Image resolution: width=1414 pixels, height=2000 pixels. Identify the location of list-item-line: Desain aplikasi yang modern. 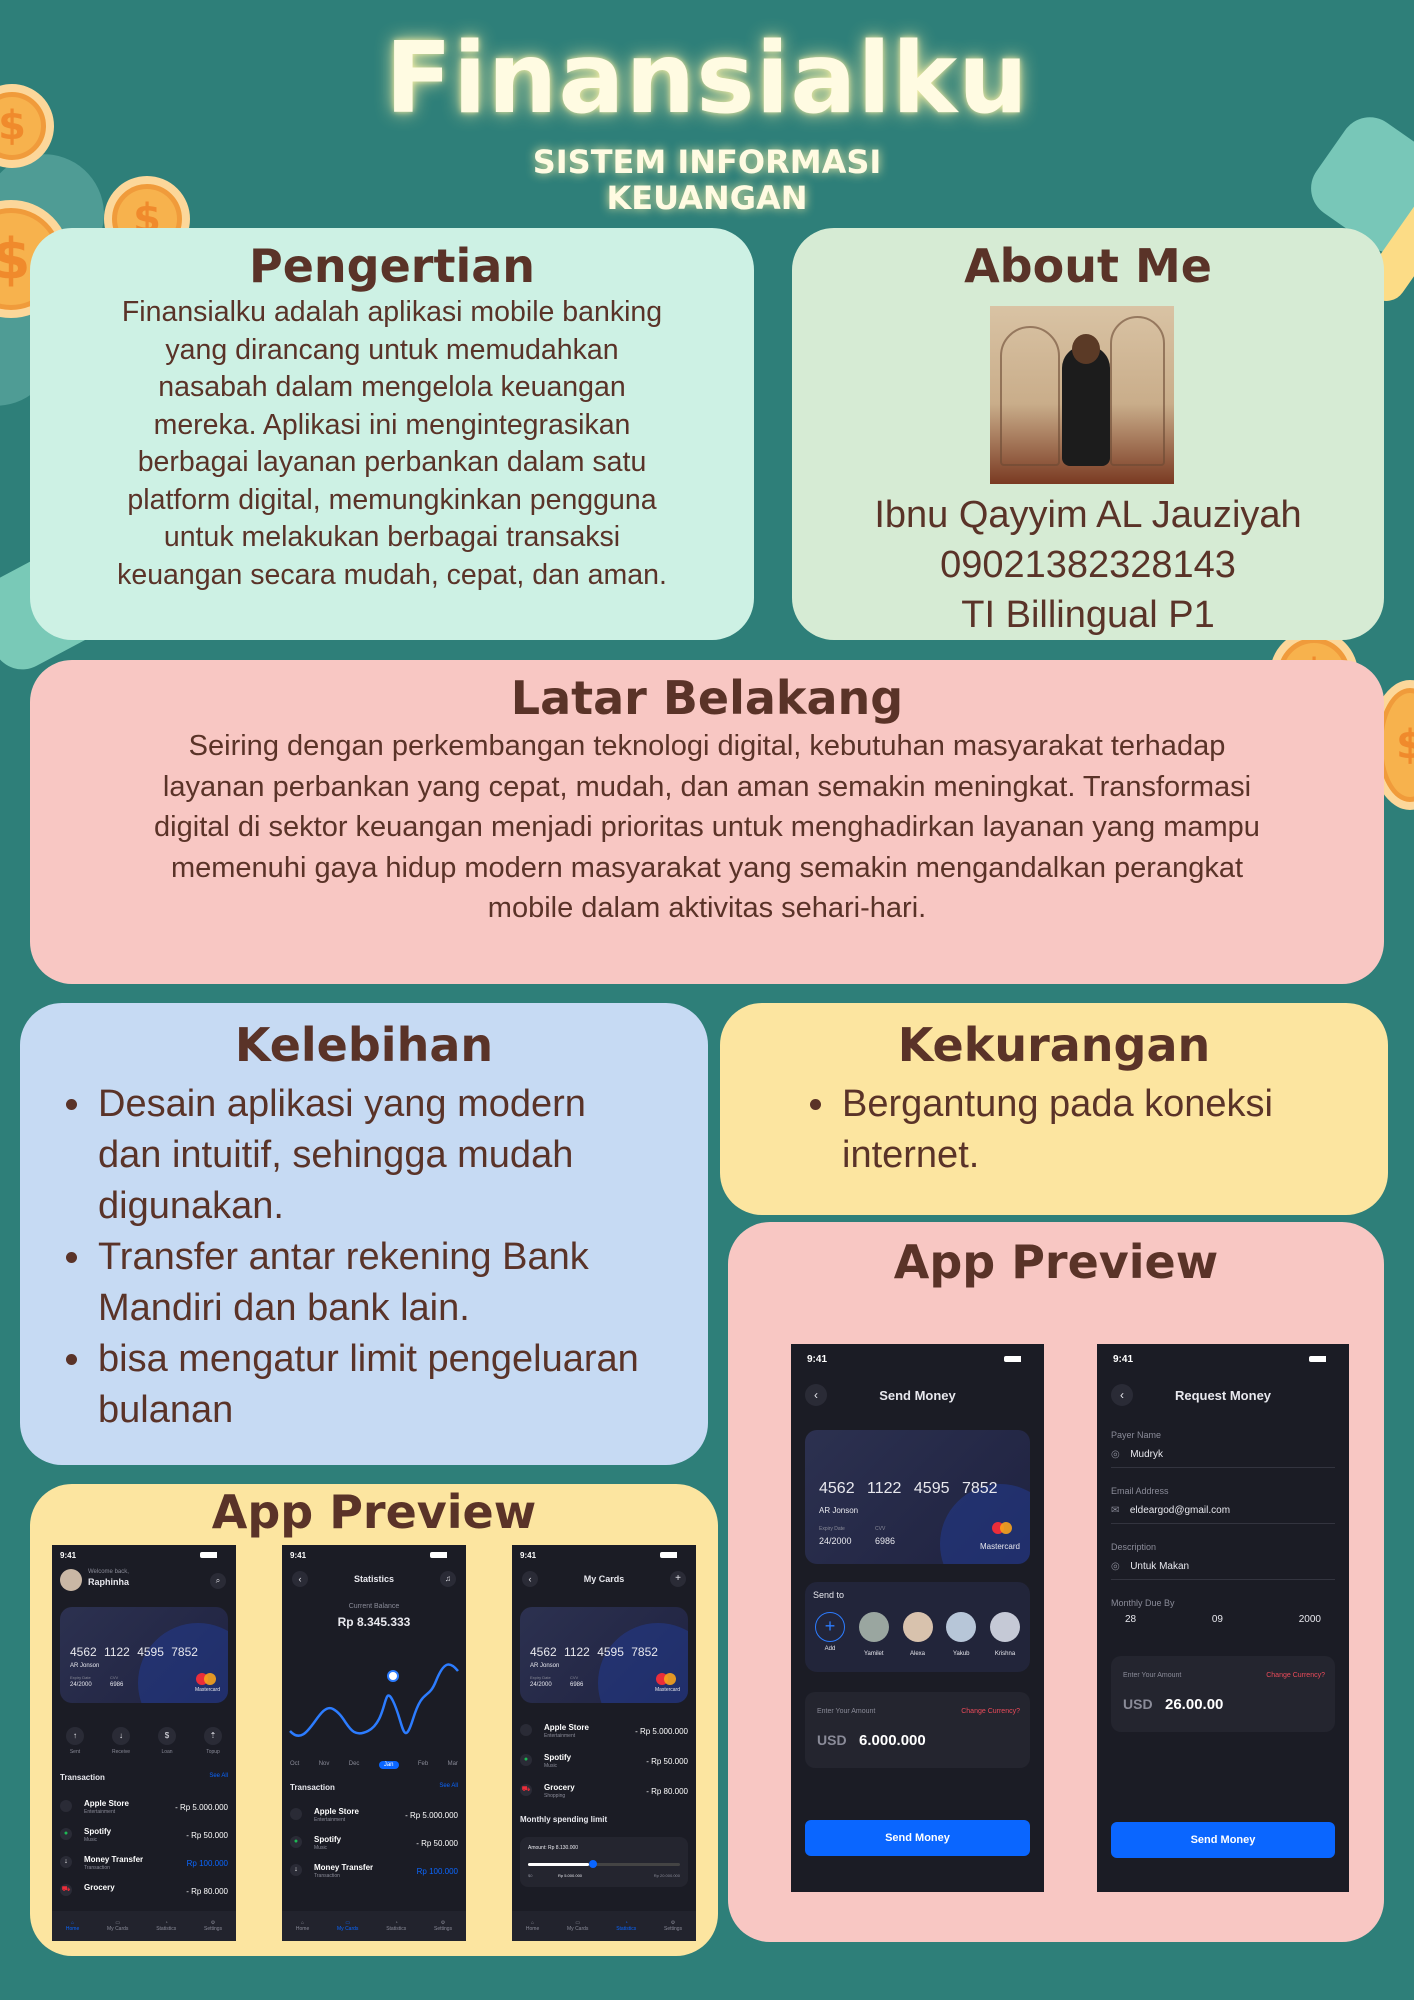
(342, 1104).